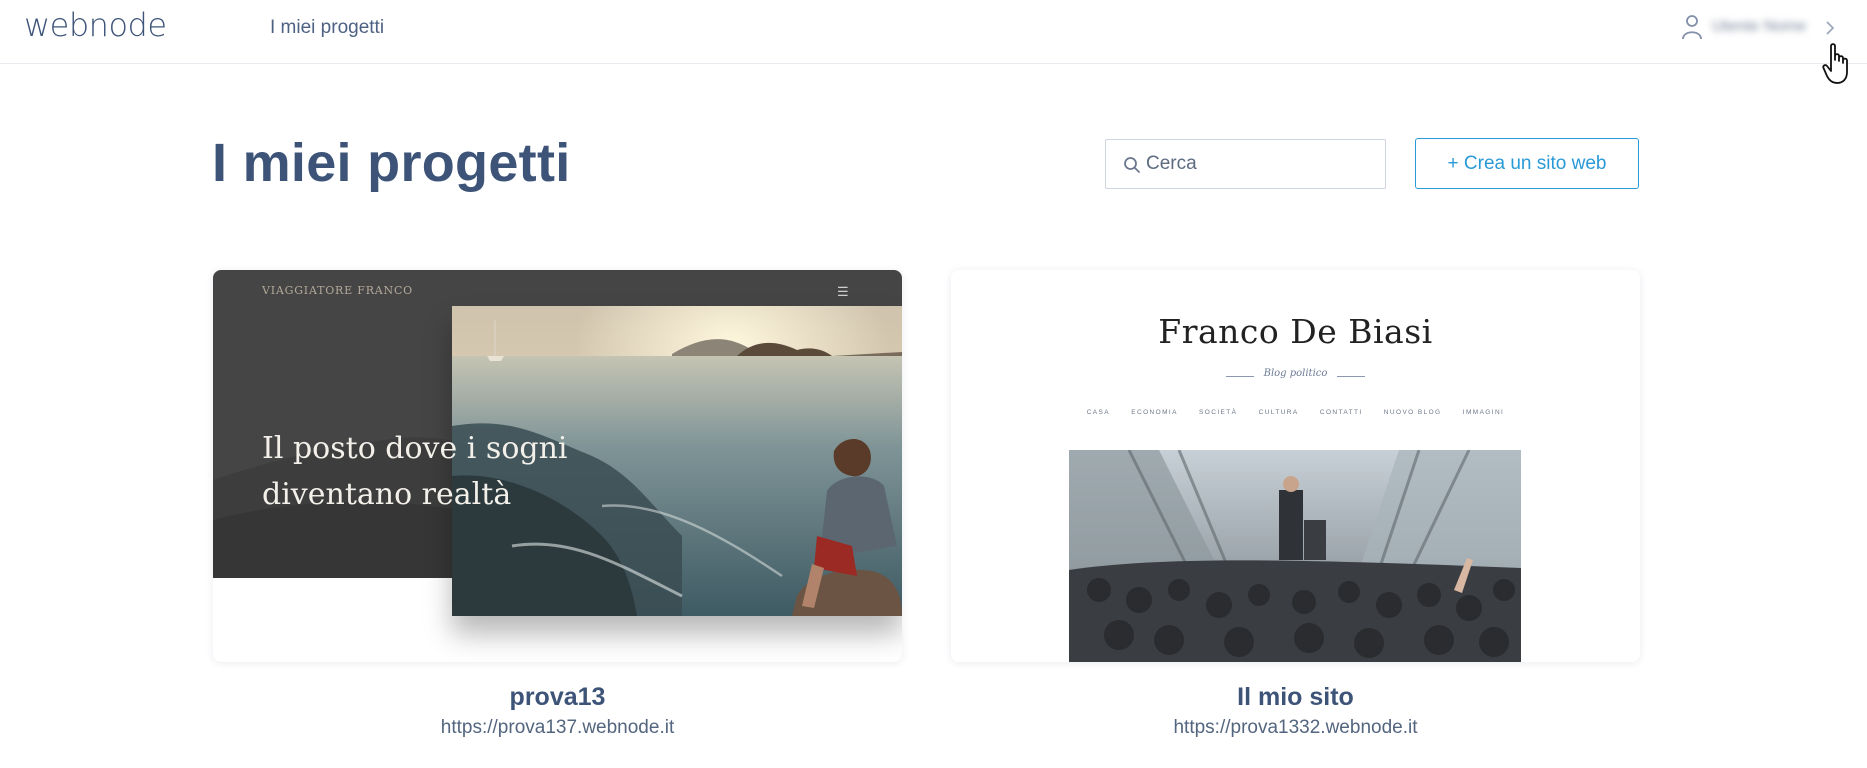 Image resolution: width=1867 pixels, height=768 pixels. What do you see at coordinates (1278, 412) in the screenshot?
I see `preview-nav-item: CULTURA` at bounding box center [1278, 412].